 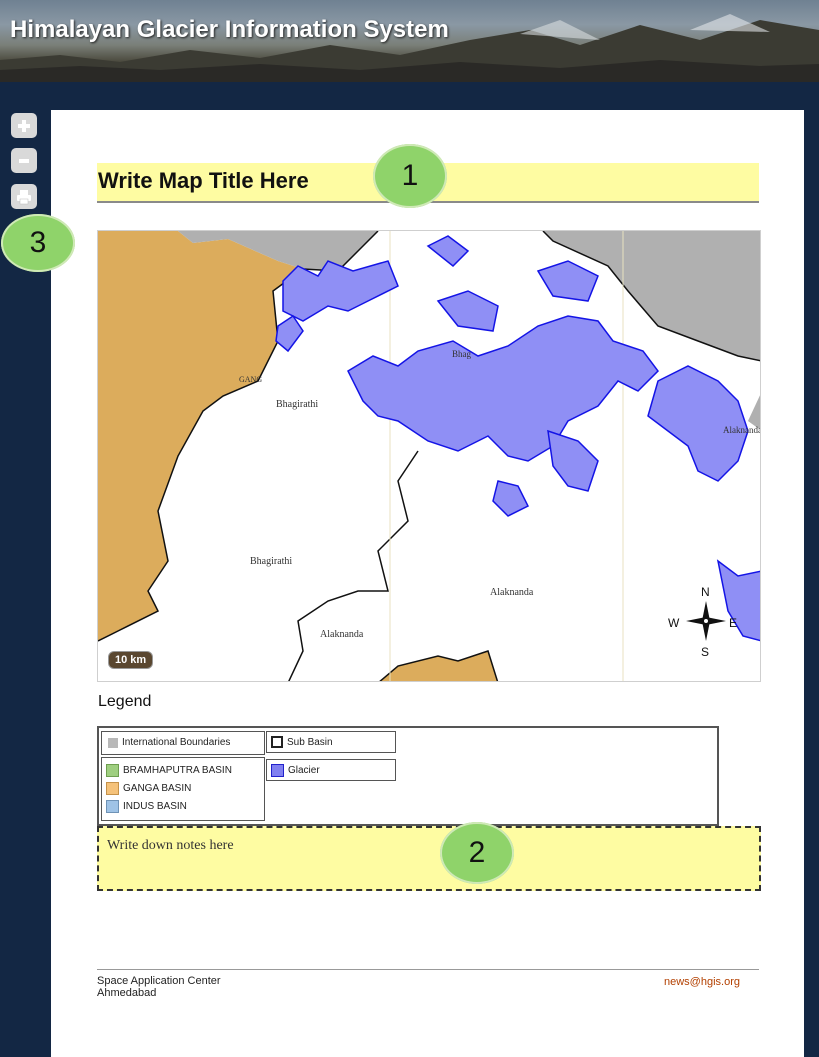 I want to click on zoom-in-button, so click(x=24, y=125).